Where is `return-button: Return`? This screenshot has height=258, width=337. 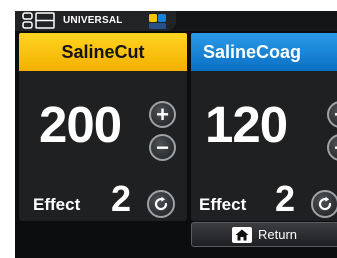
return-button: Return is located at coordinates (264, 234).